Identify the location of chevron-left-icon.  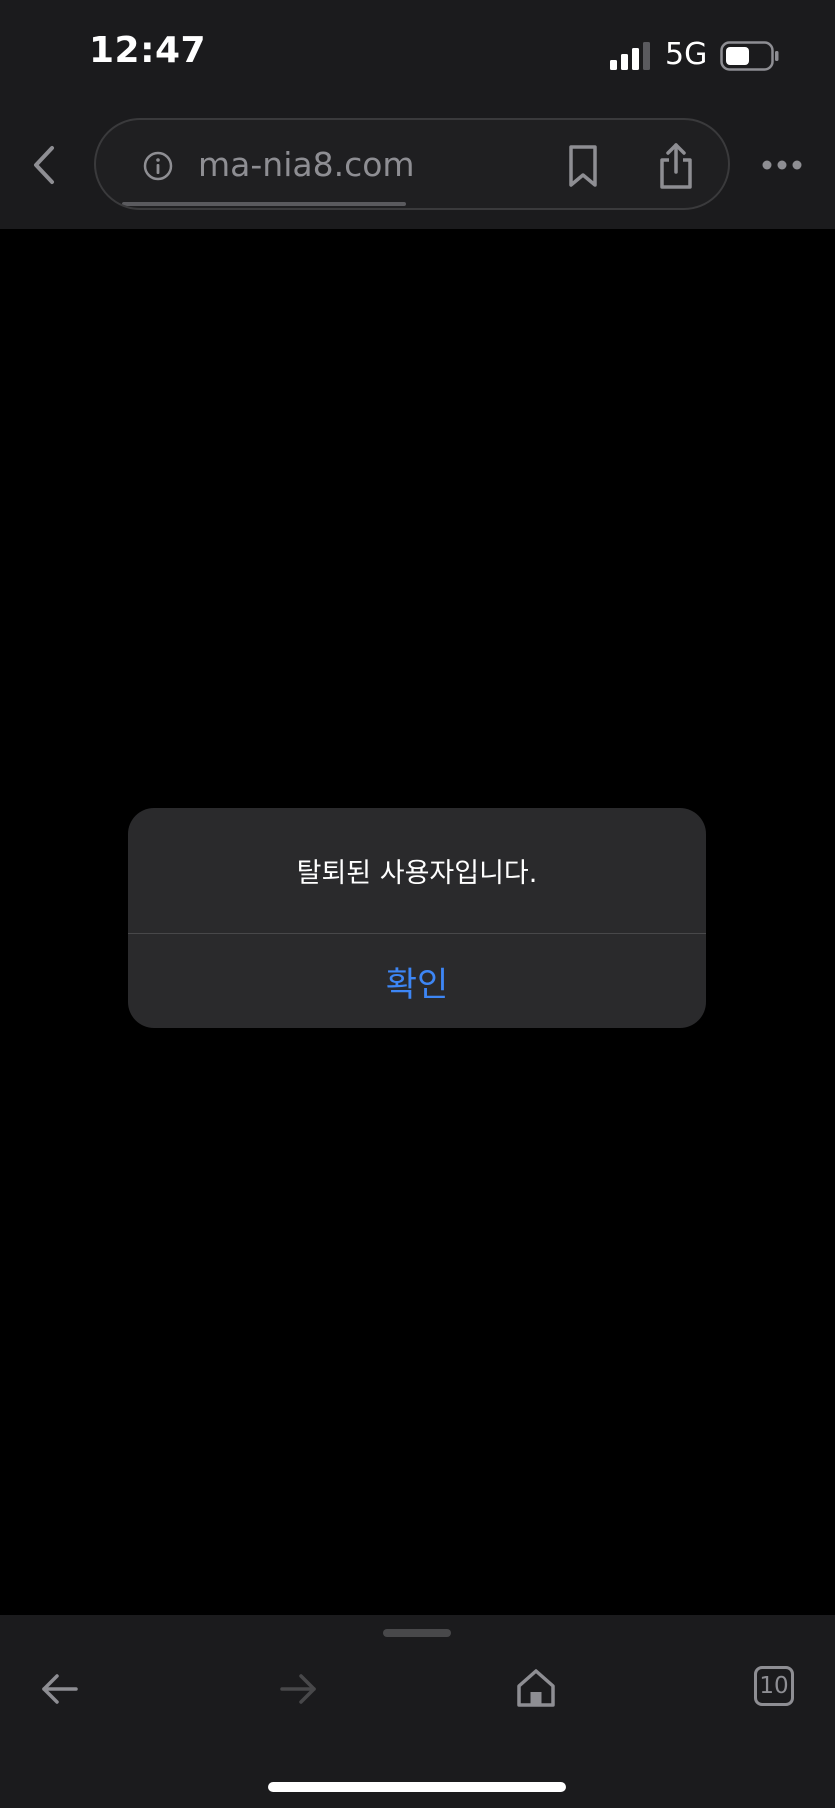
(46, 165).